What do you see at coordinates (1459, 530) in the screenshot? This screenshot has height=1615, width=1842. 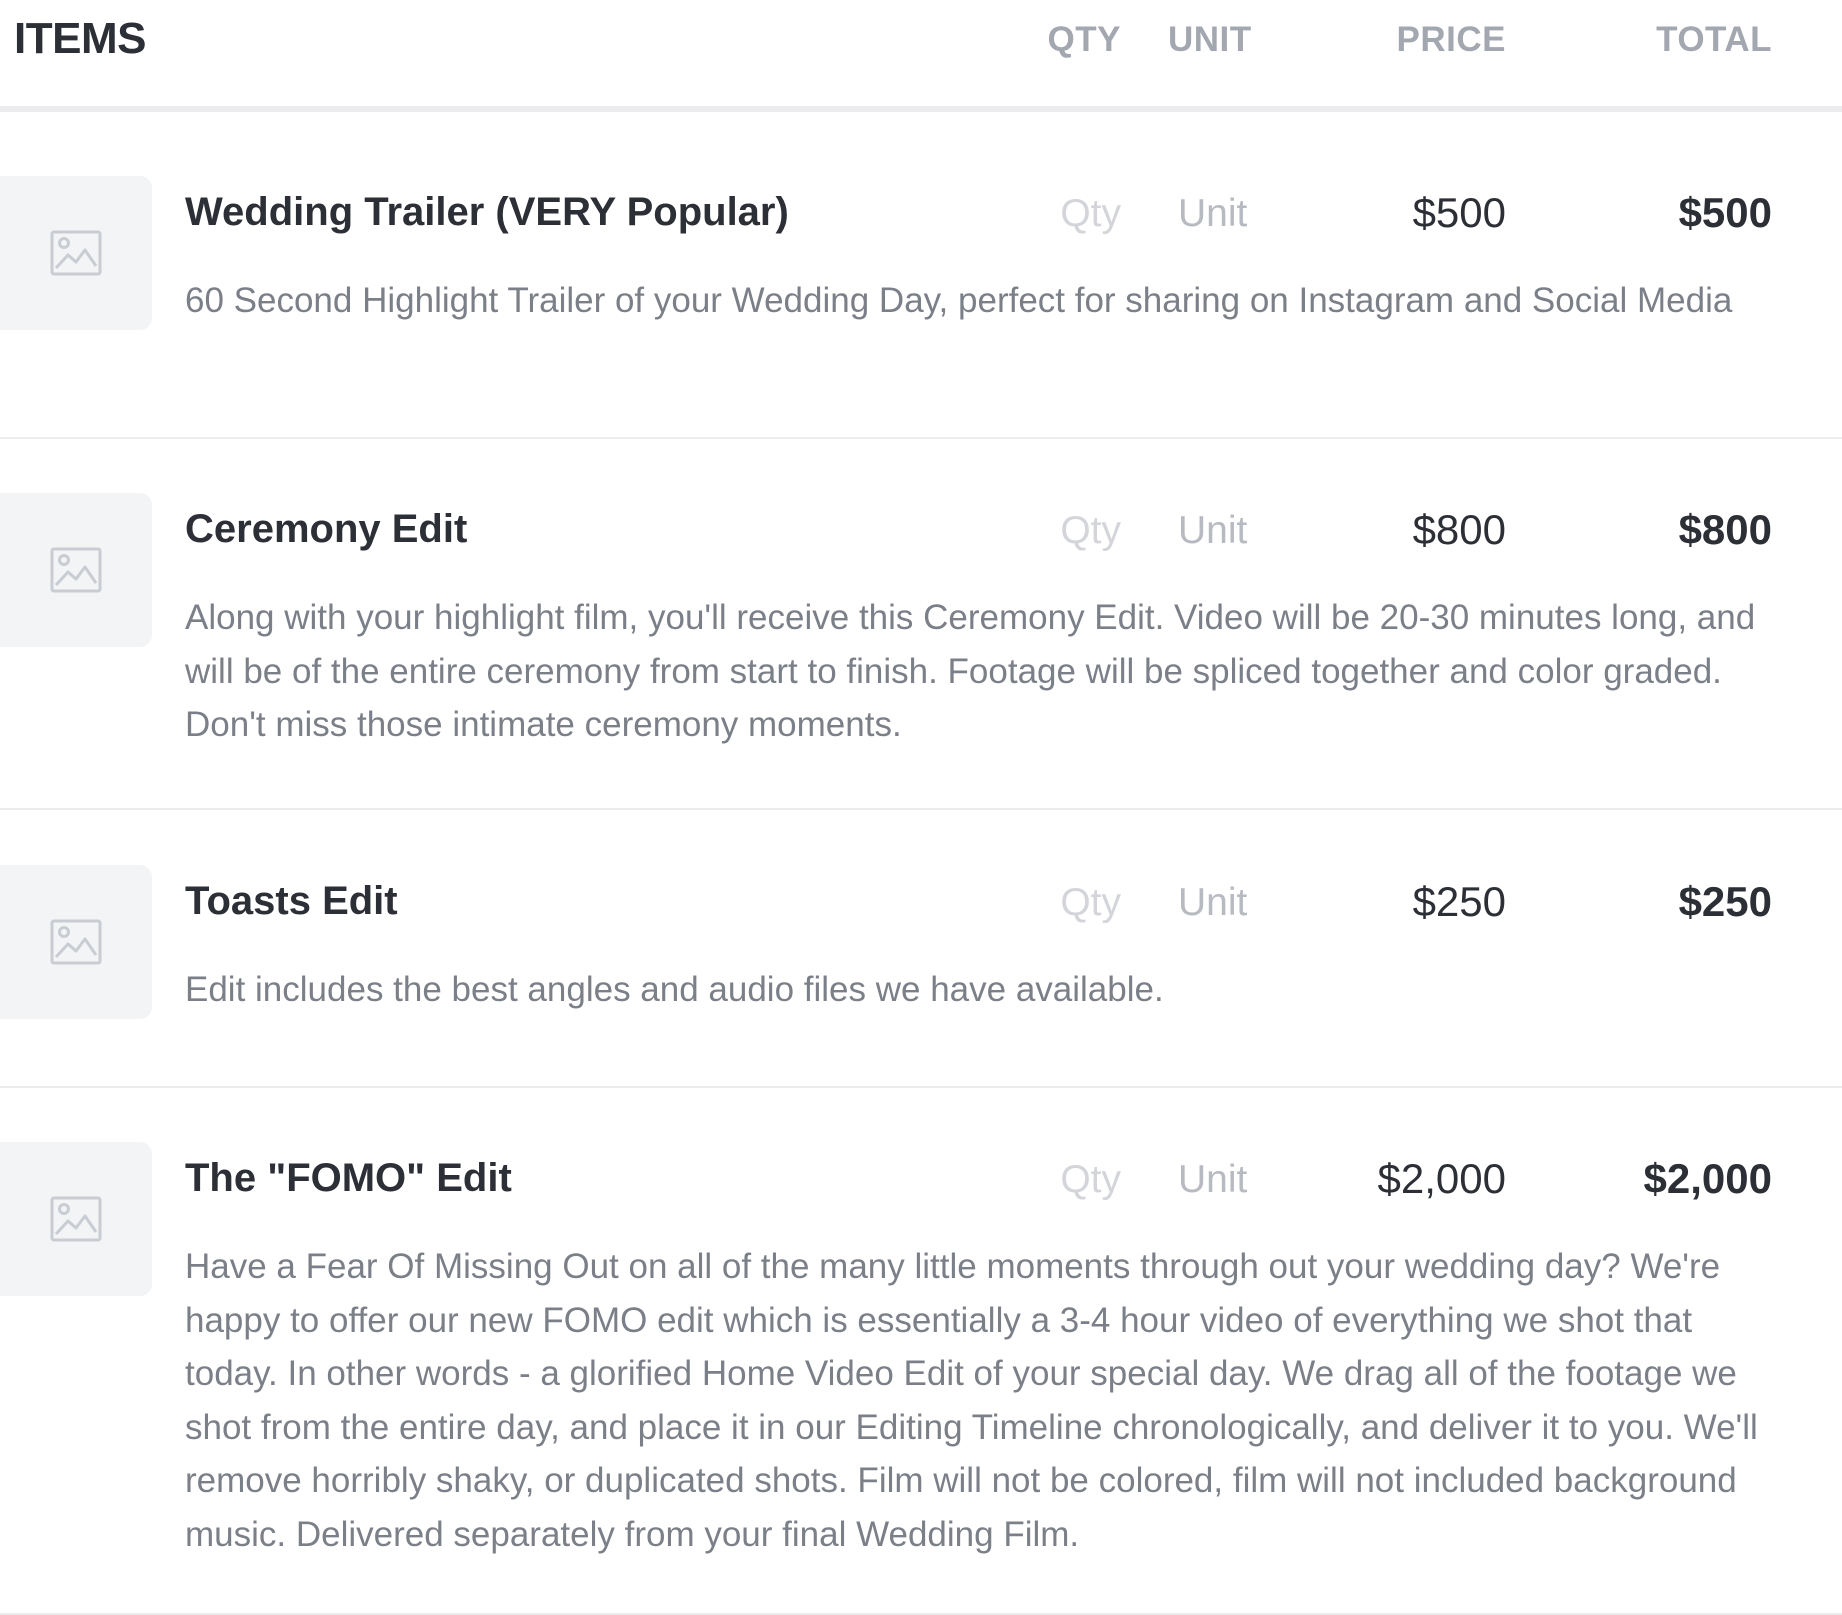 I see `item-price: $800` at bounding box center [1459, 530].